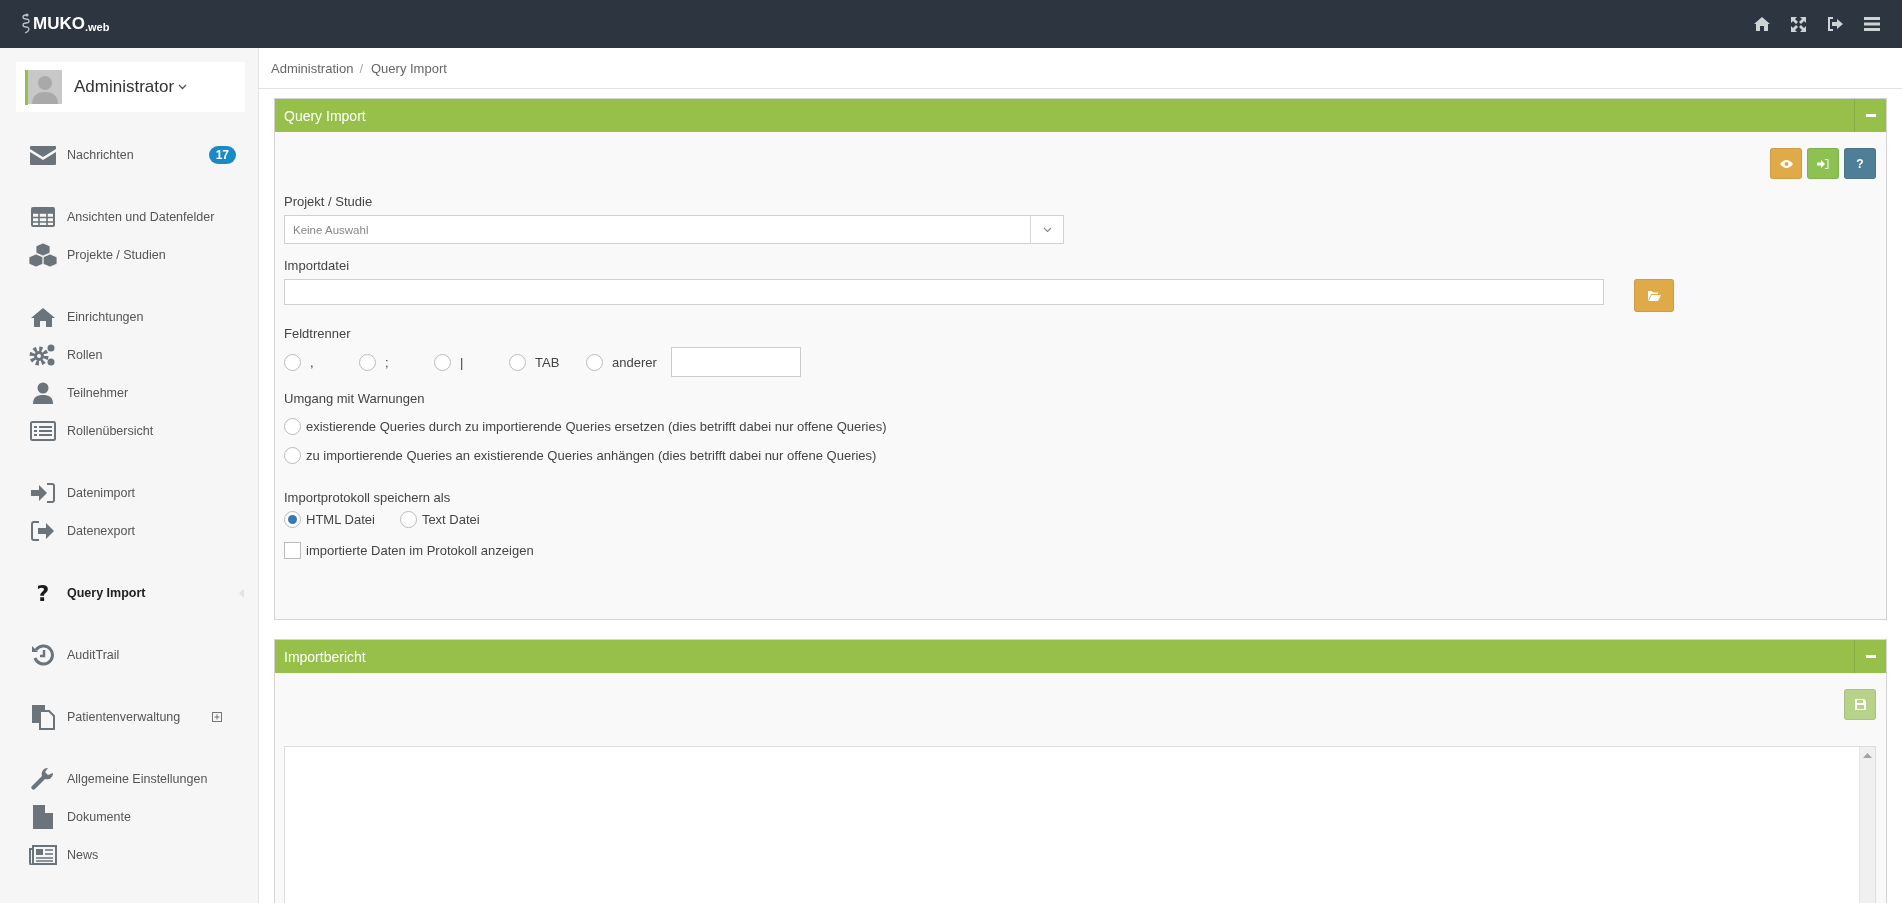 This screenshot has width=1902, height=903. What do you see at coordinates (736, 362) in the screenshot?
I see `other-separator-field` at bounding box center [736, 362].